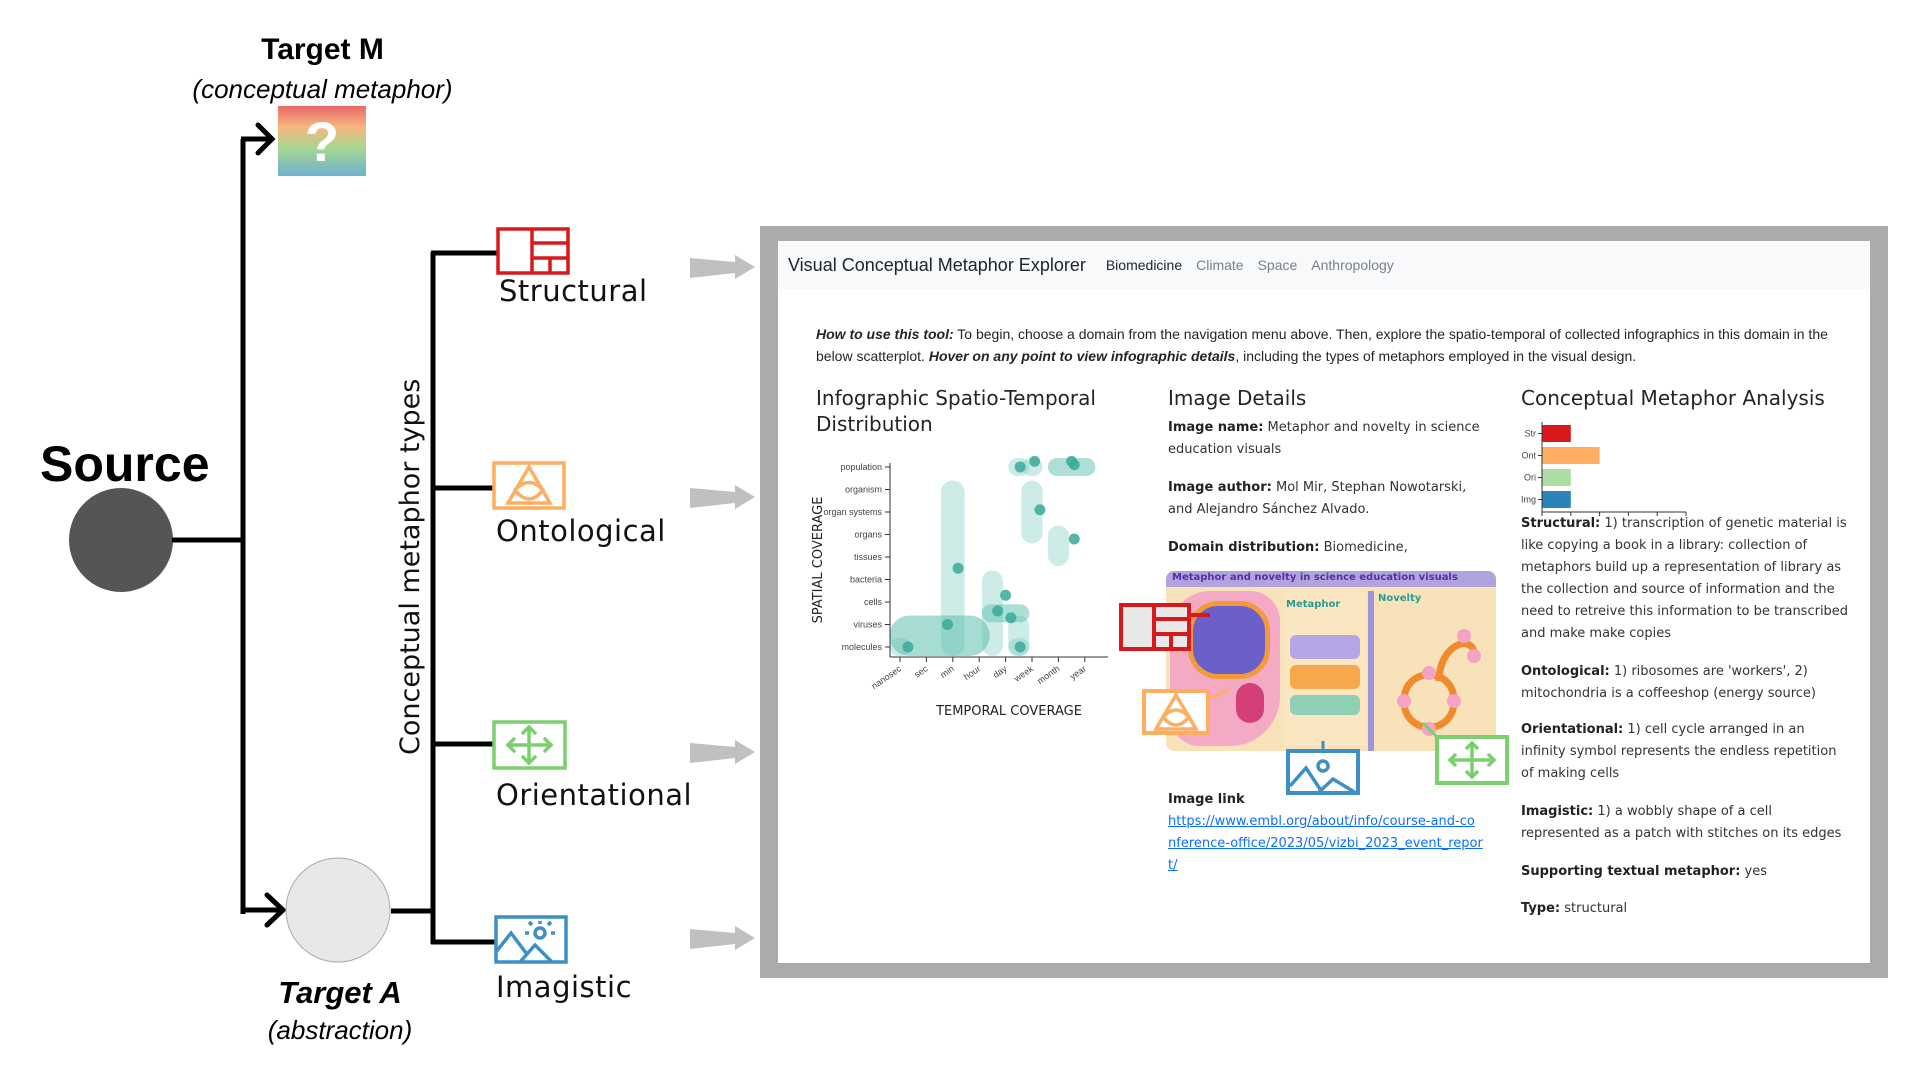 The height and width of the screenshot is (1080, 1920). What do you see at coordinates (1631, 871) in the screenshot?
I see `analysis-textual-label: Supporting textual metaphor:` at bounding box center [1631, 871].